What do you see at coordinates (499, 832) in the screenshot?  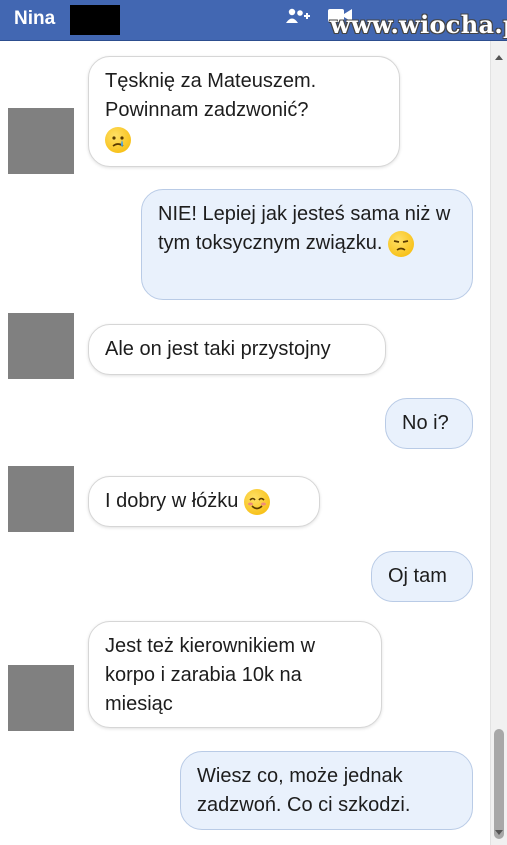 I see `scroll-down-arrow-icon` at bounding box center [499, 832].